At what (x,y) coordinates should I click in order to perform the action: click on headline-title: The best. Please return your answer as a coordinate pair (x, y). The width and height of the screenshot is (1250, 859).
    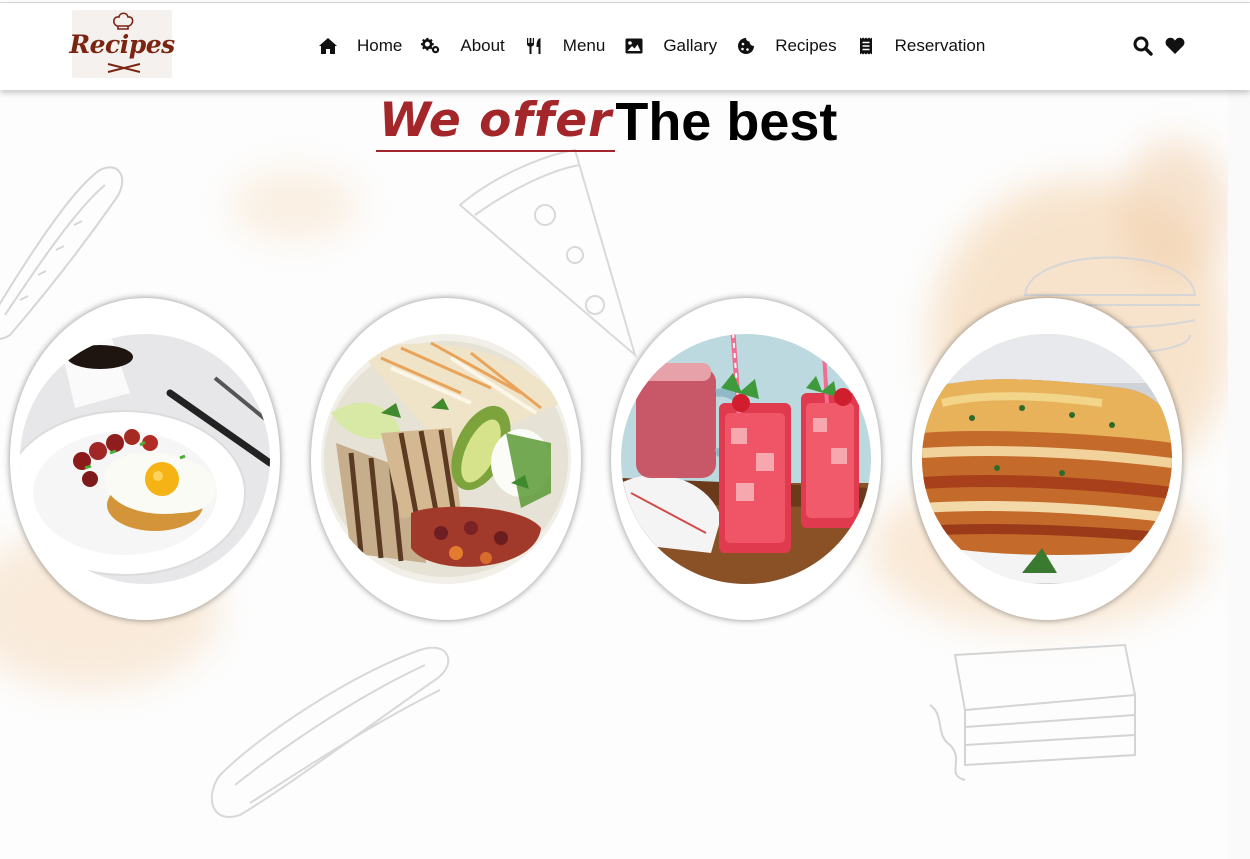
    Looking at the image, I should click on (726, 122).